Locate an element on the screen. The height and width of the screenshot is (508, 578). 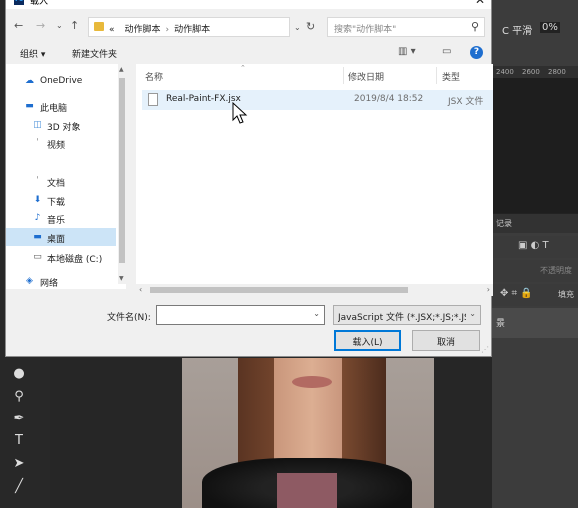
nav-label: 桌面 is located at coordinates (56, 240).